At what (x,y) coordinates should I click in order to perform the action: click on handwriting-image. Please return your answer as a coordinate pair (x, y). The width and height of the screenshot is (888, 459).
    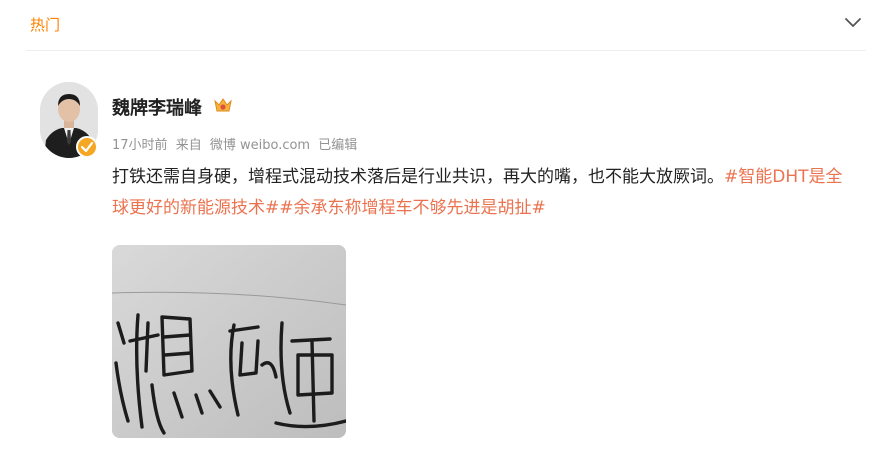
    Looking at the image, I should click on (229, 341).